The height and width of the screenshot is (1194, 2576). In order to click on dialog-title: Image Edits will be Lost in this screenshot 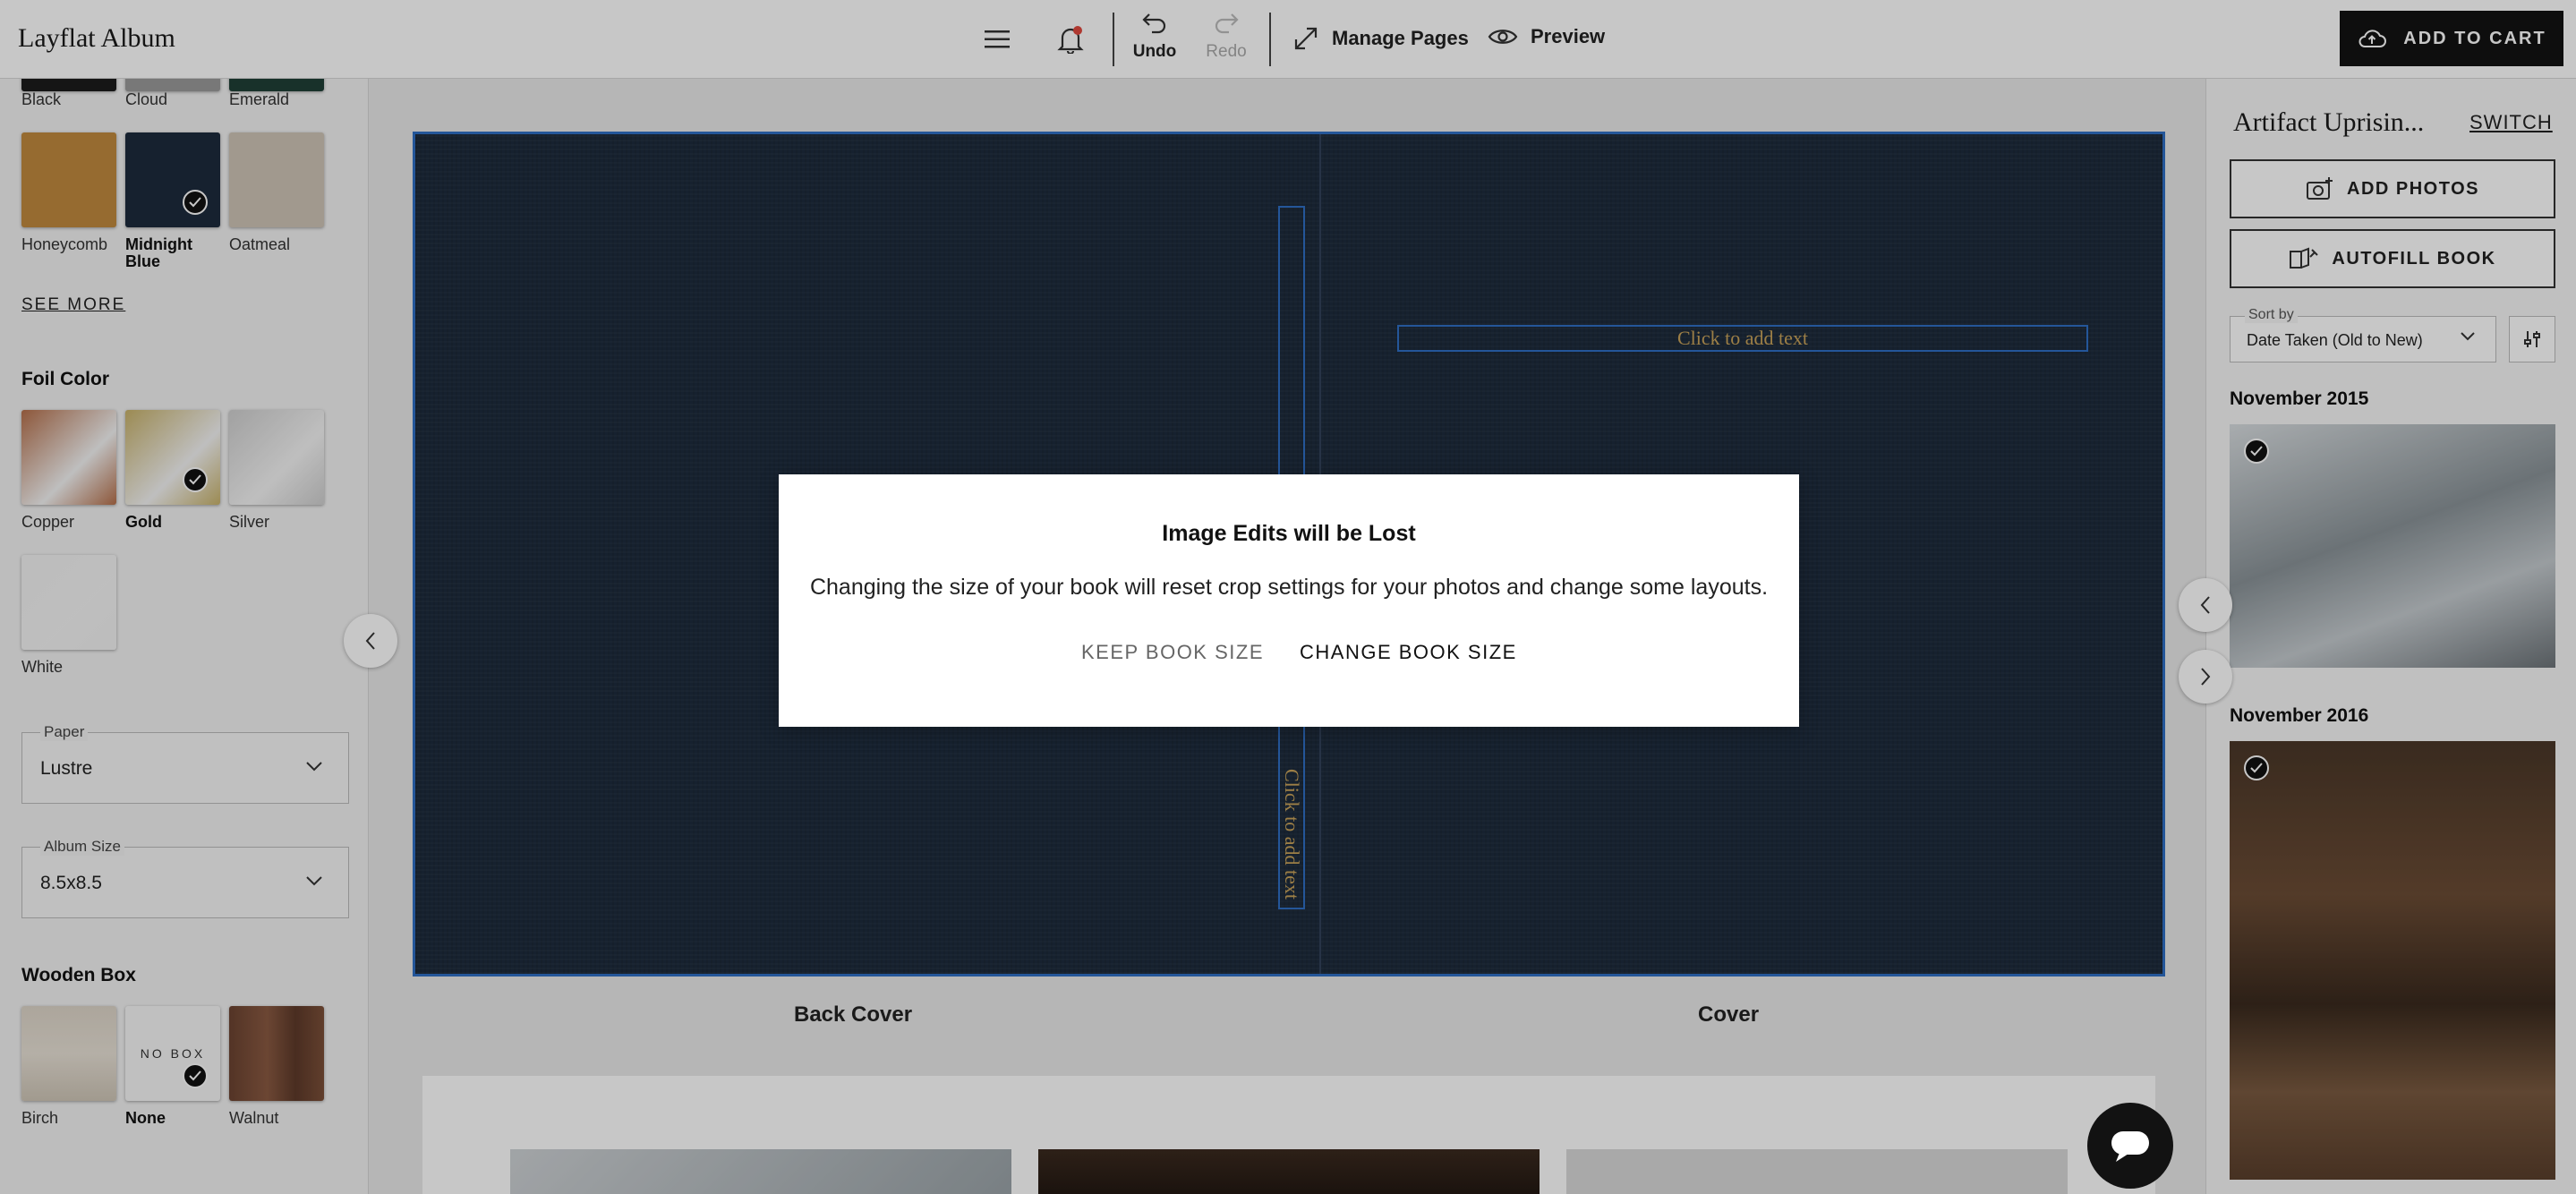, I will do `click(1289, 534)`.